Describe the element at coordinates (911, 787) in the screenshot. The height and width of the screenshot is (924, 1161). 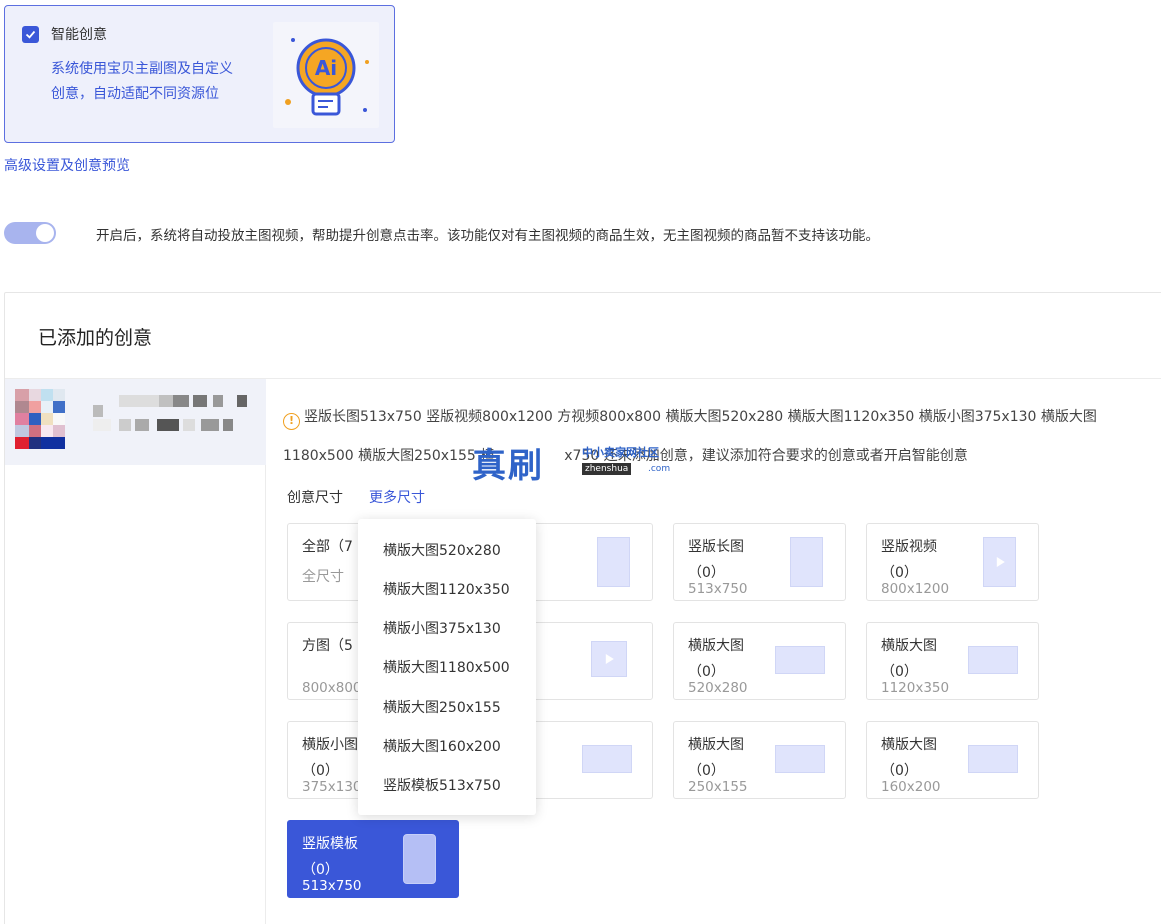
I see `tile-dimension: 160x200` at that location.